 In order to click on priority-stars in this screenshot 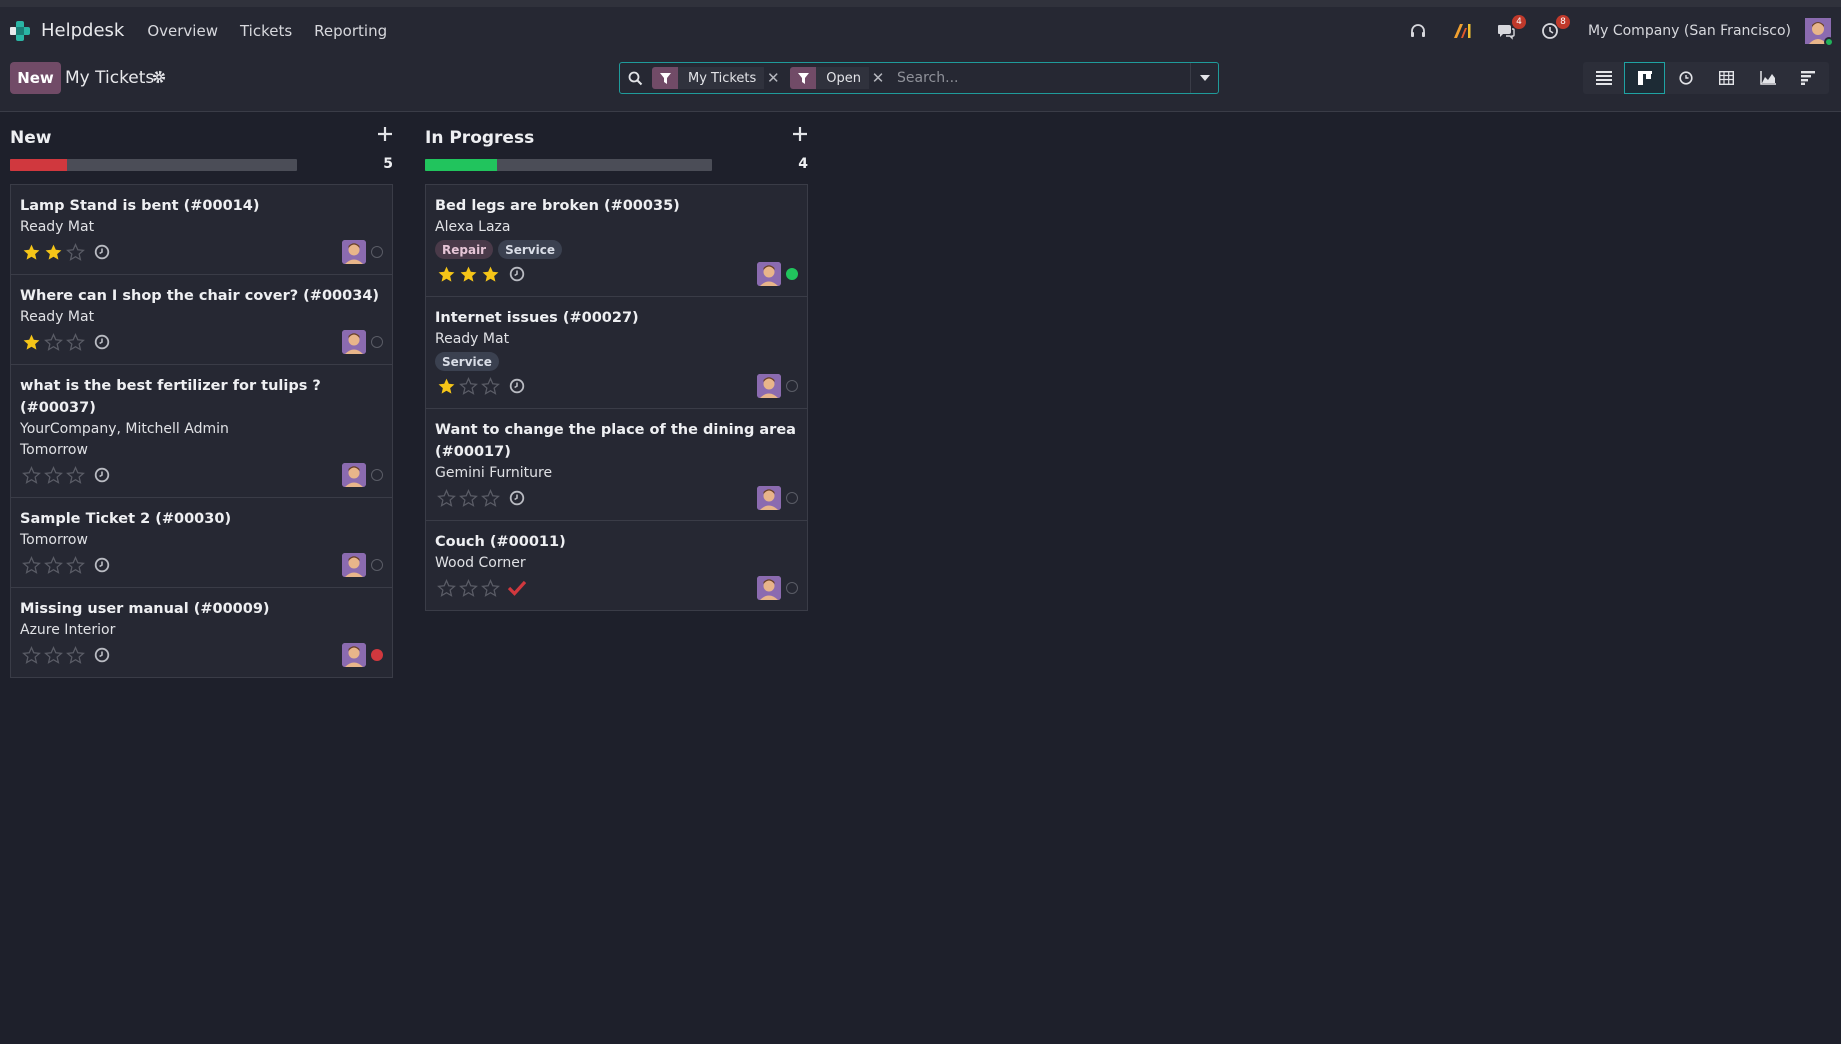, I will do `click(468, 588)`.